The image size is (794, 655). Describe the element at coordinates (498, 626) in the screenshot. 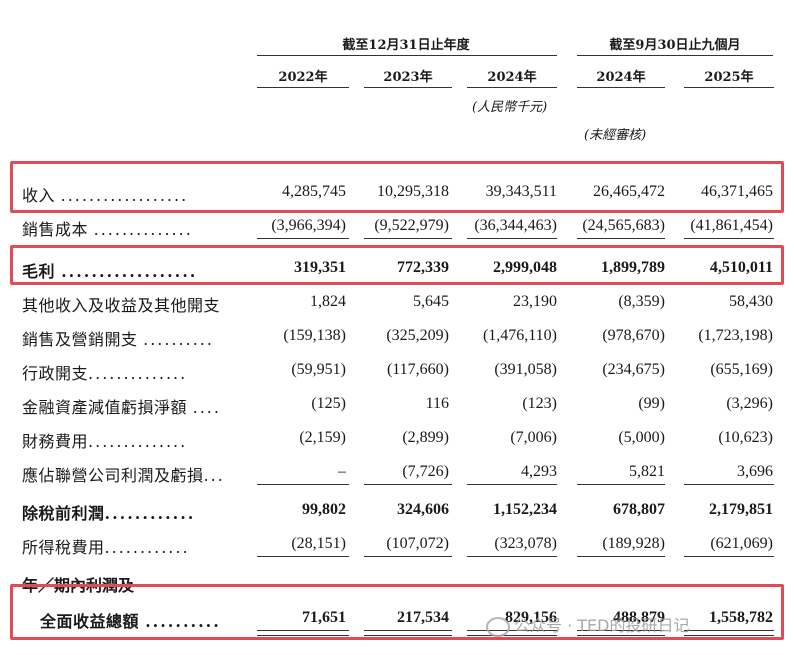

I see `wechat-icon` at that location.